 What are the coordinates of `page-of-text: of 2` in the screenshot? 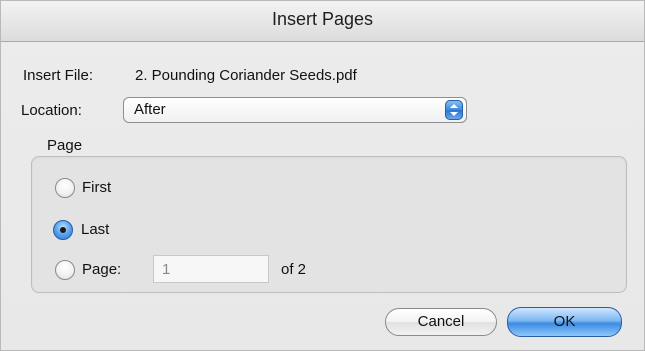 It's located at (294, 269).